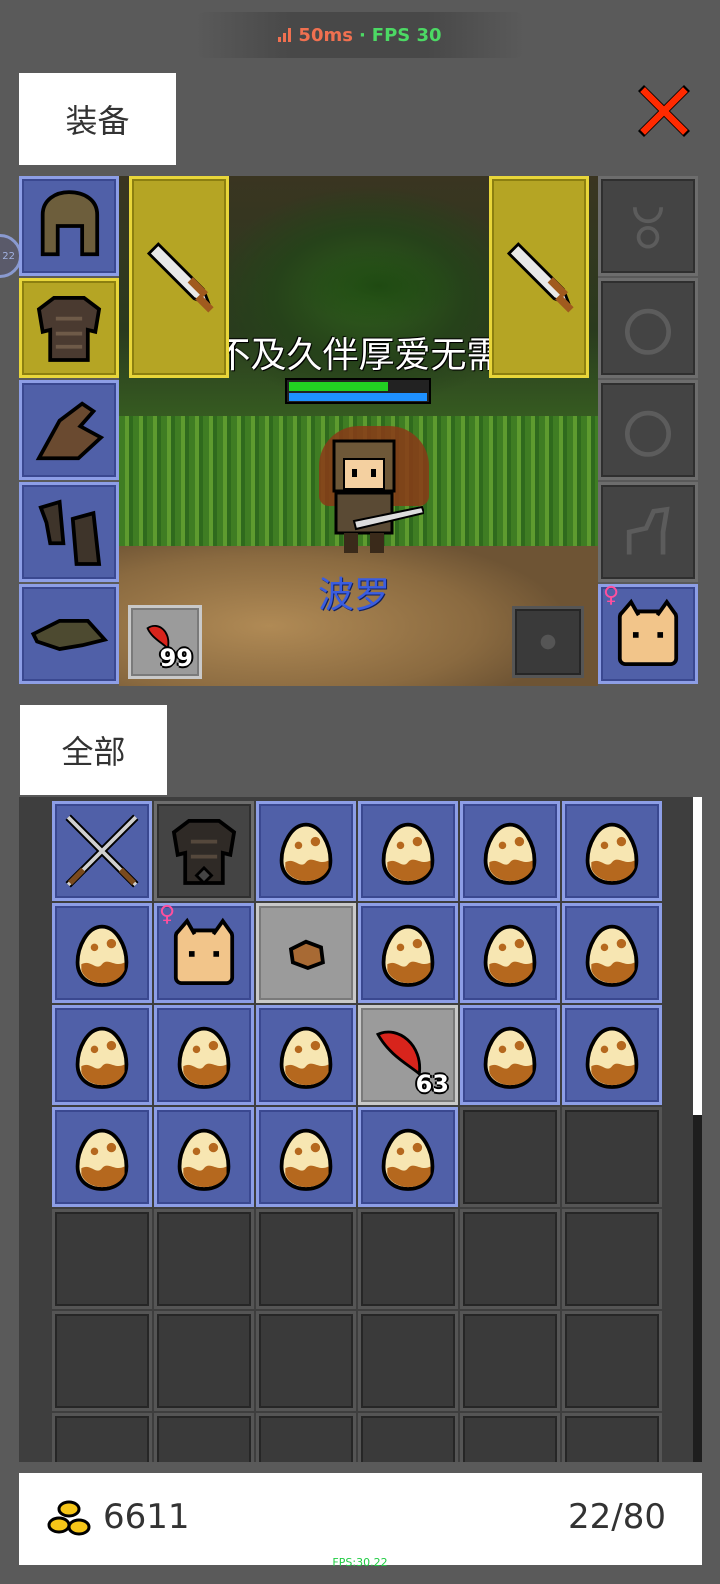 The height and width of the screenshot is (1584, 720). I want to click on tab-all: 全部, so click(93, 750).